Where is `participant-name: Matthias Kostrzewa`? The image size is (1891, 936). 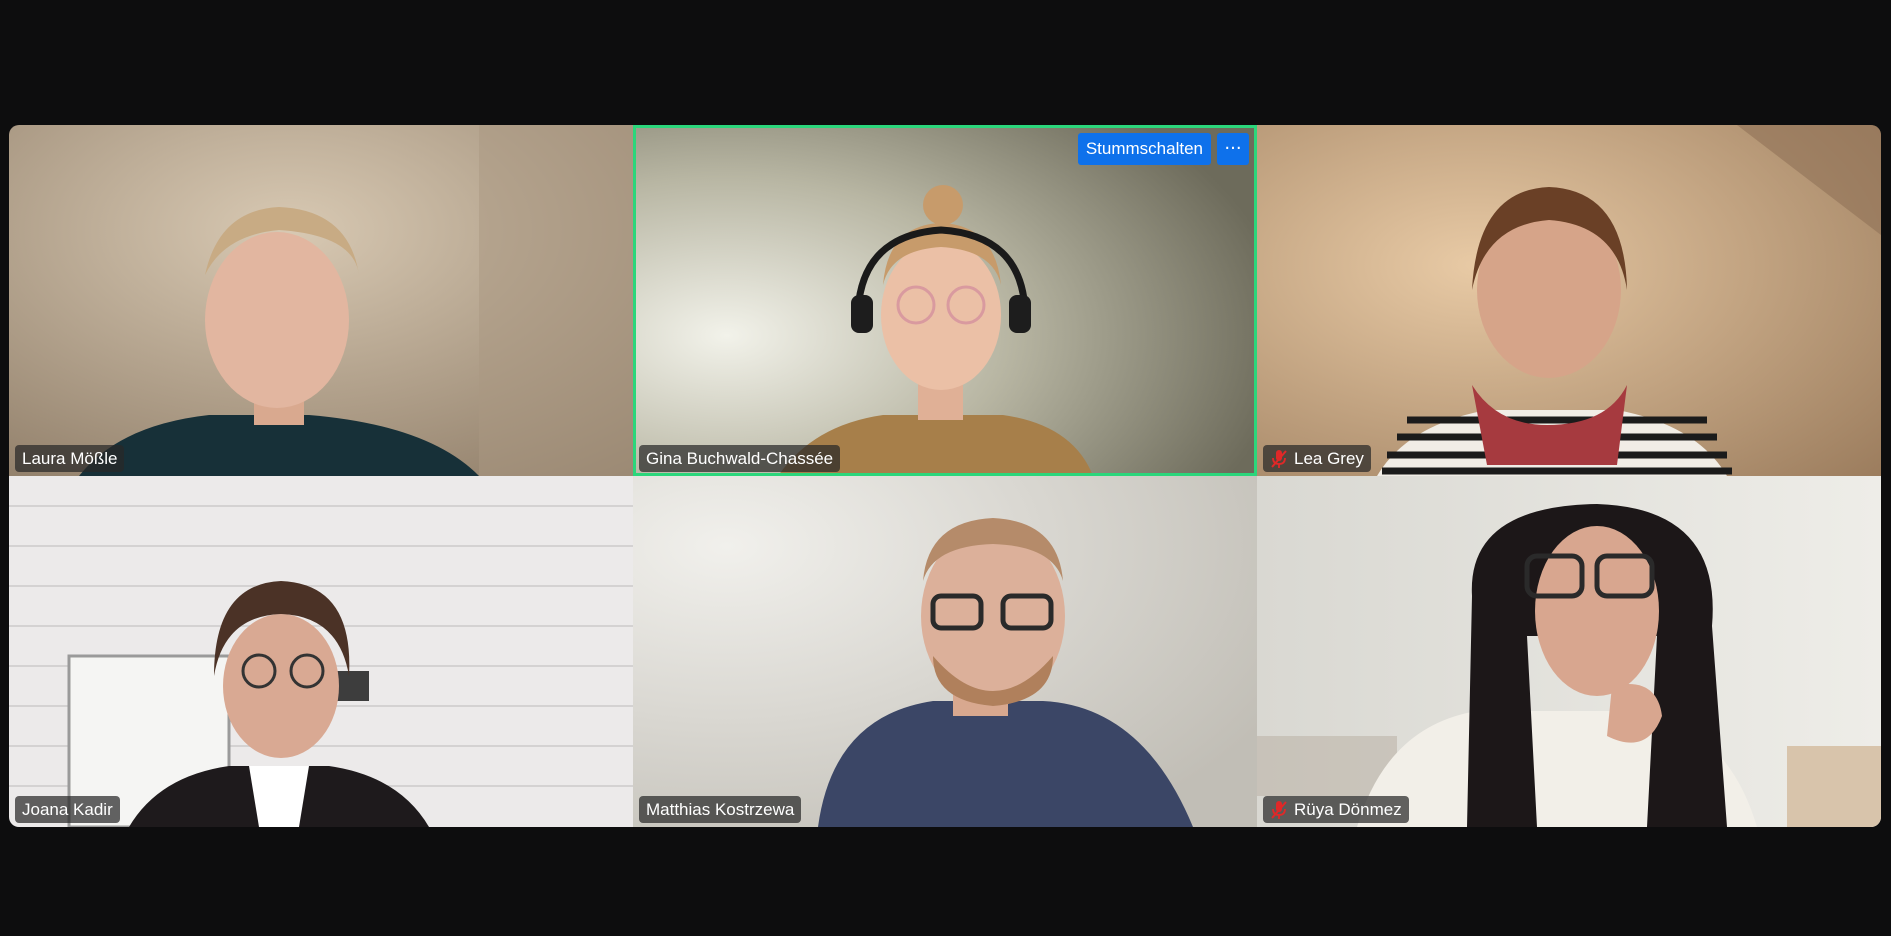
participant-name: Matthias Kostrzewa is located at coordinates (720, 809).